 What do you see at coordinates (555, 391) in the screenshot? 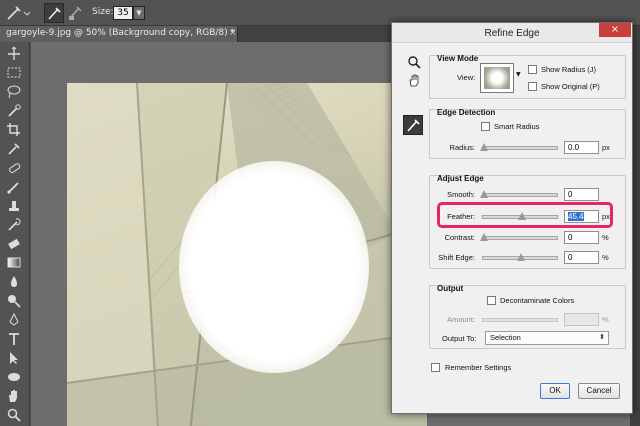
I see `ok-button: OK` at bounding box center [555, 391].